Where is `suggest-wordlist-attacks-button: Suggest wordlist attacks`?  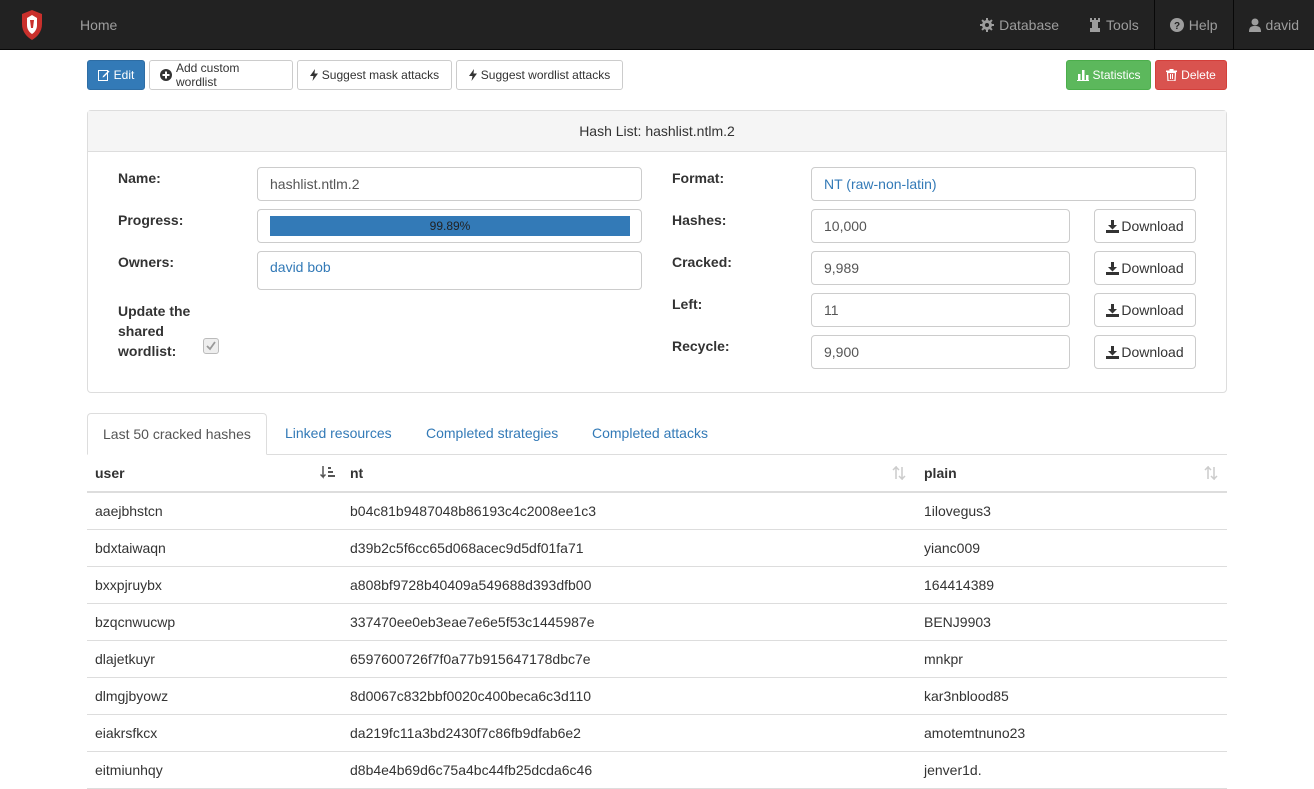 suggest-wordlist-attacks-button: Suggest wordlist attacks is located at coordinates (539, 75).